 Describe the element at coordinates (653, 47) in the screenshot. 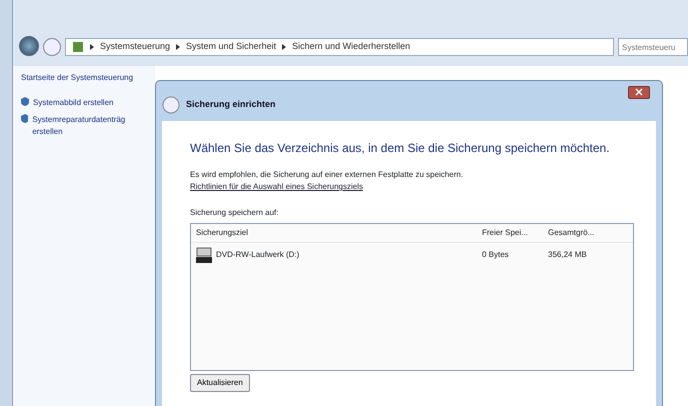

I see `search-field: Systemsteueru` at that location.